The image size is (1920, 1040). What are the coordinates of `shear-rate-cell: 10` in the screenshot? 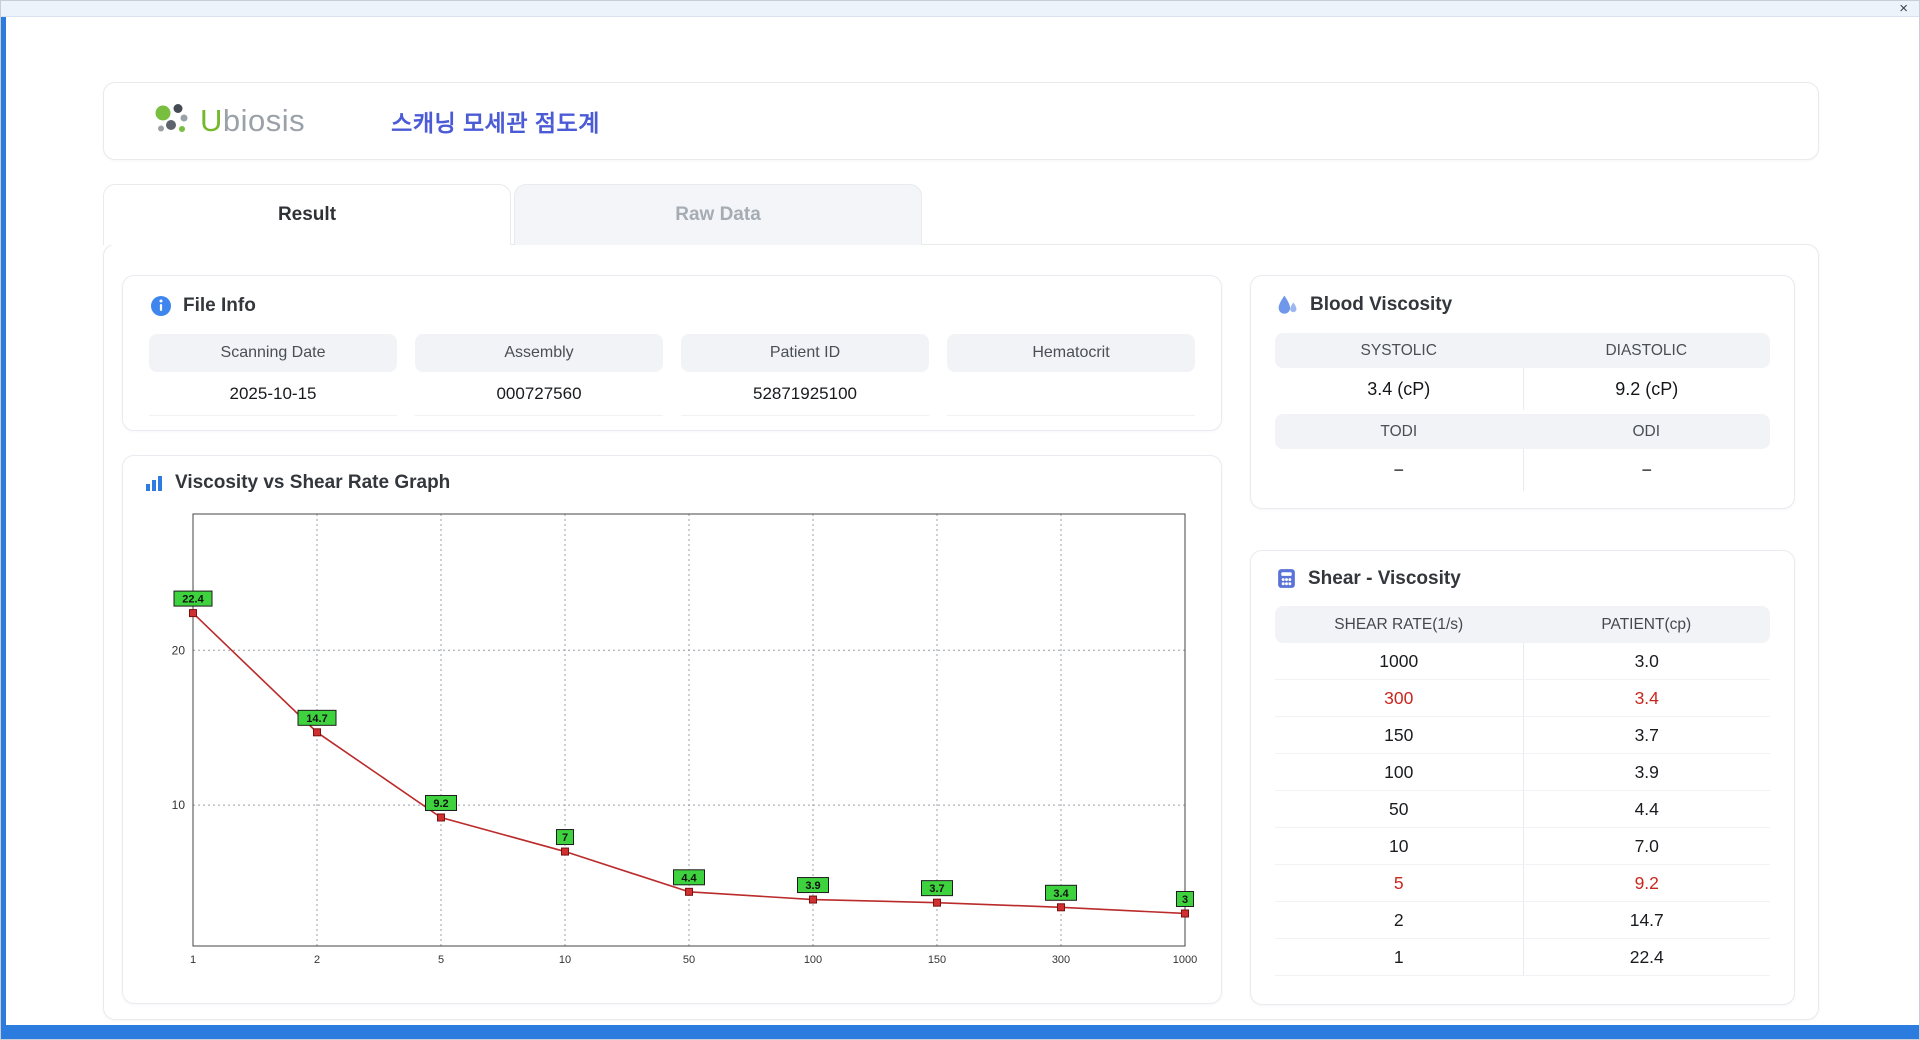 It's located at (1399, 845).